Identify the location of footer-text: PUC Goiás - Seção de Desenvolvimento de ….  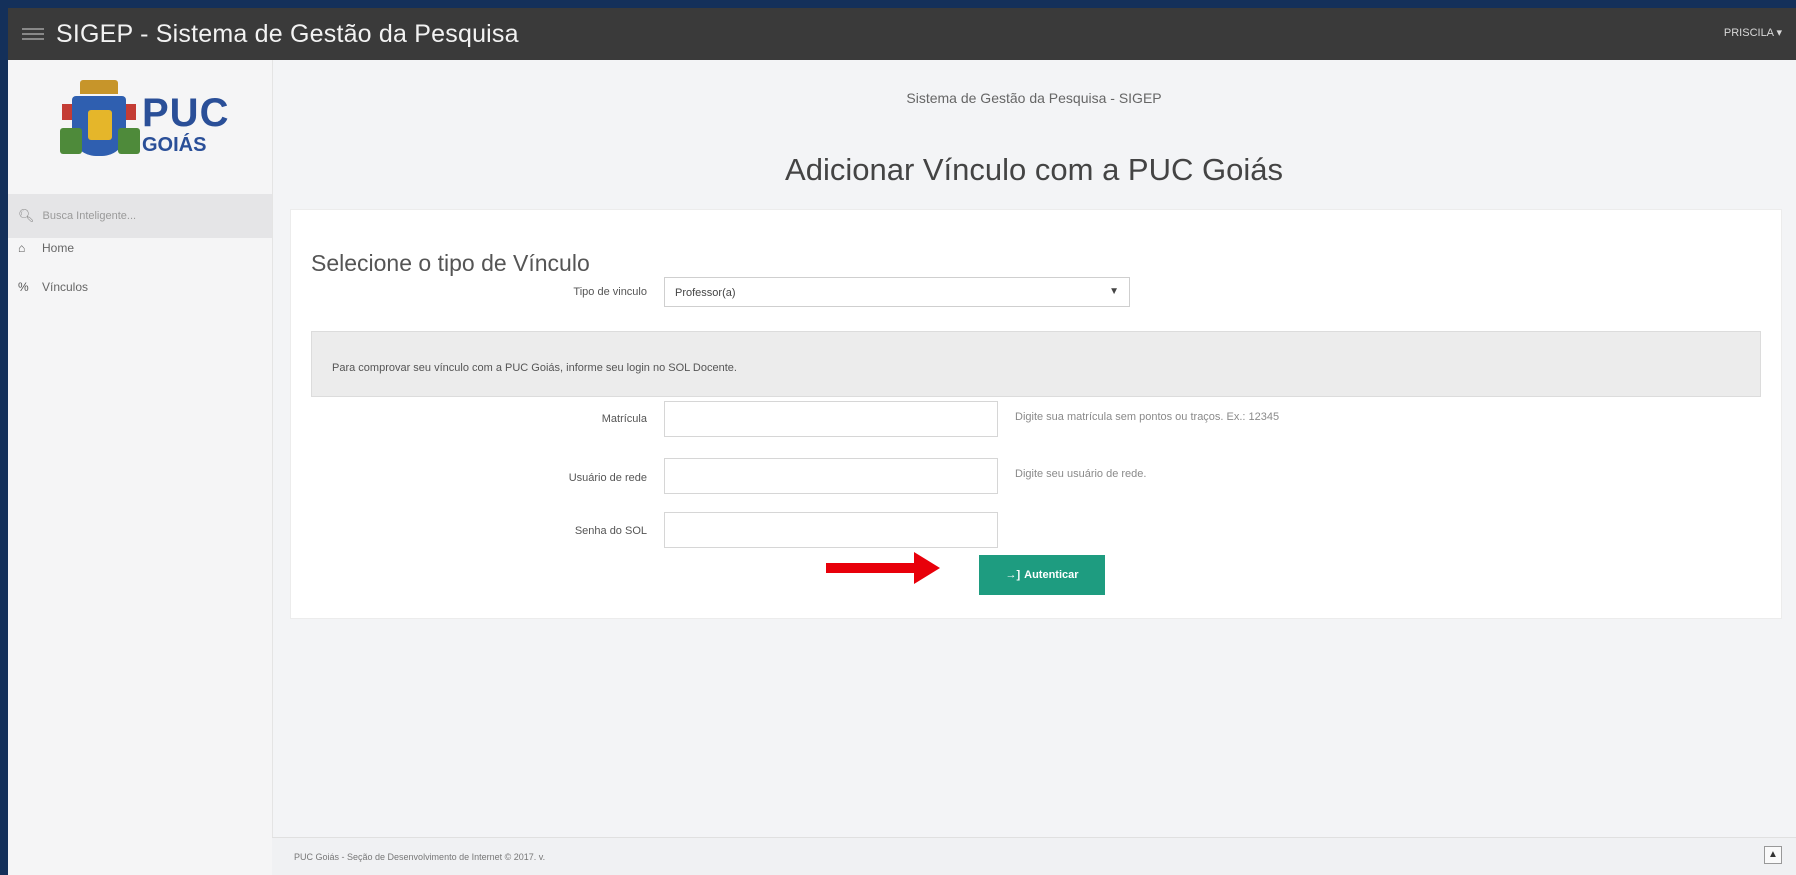
(420, 857).